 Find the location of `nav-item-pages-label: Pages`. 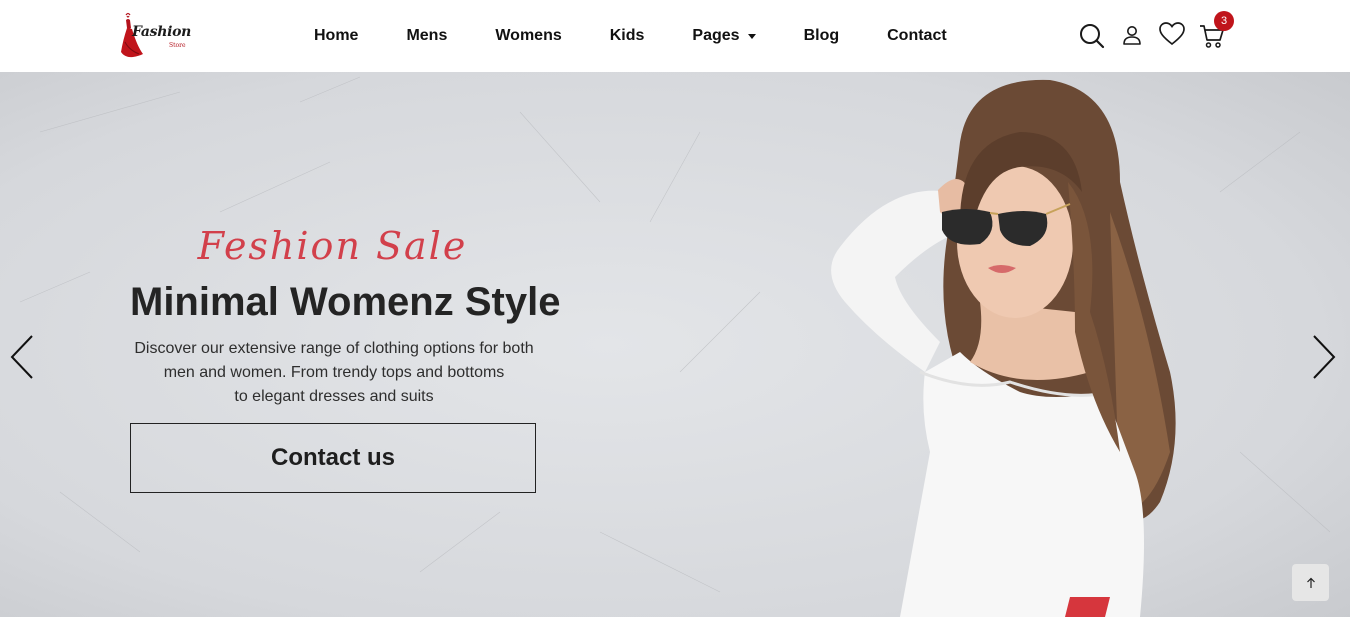

nav-item-pages-label: Pages is located at coordinates (716, 35).